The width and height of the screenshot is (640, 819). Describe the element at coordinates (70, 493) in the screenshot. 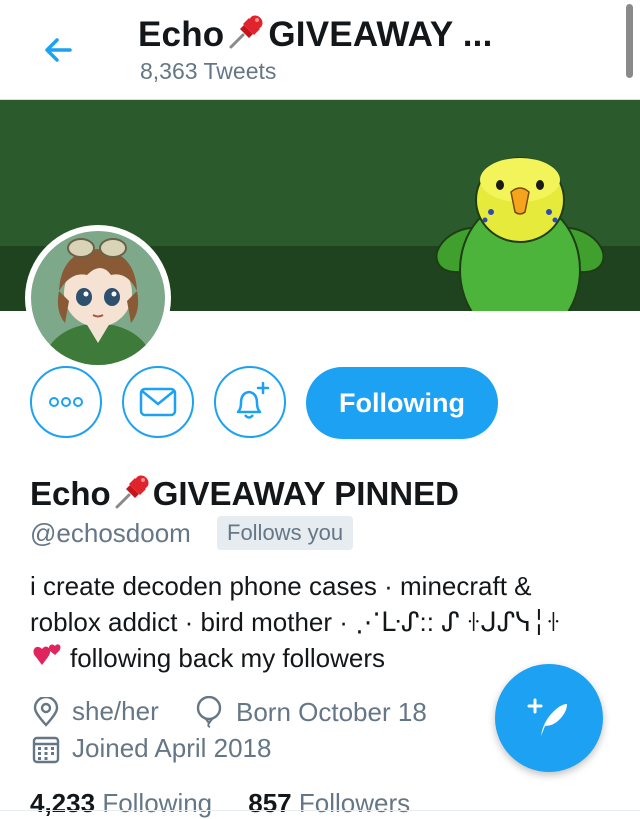

I see `profile-name-prefix: Echo` at that location.